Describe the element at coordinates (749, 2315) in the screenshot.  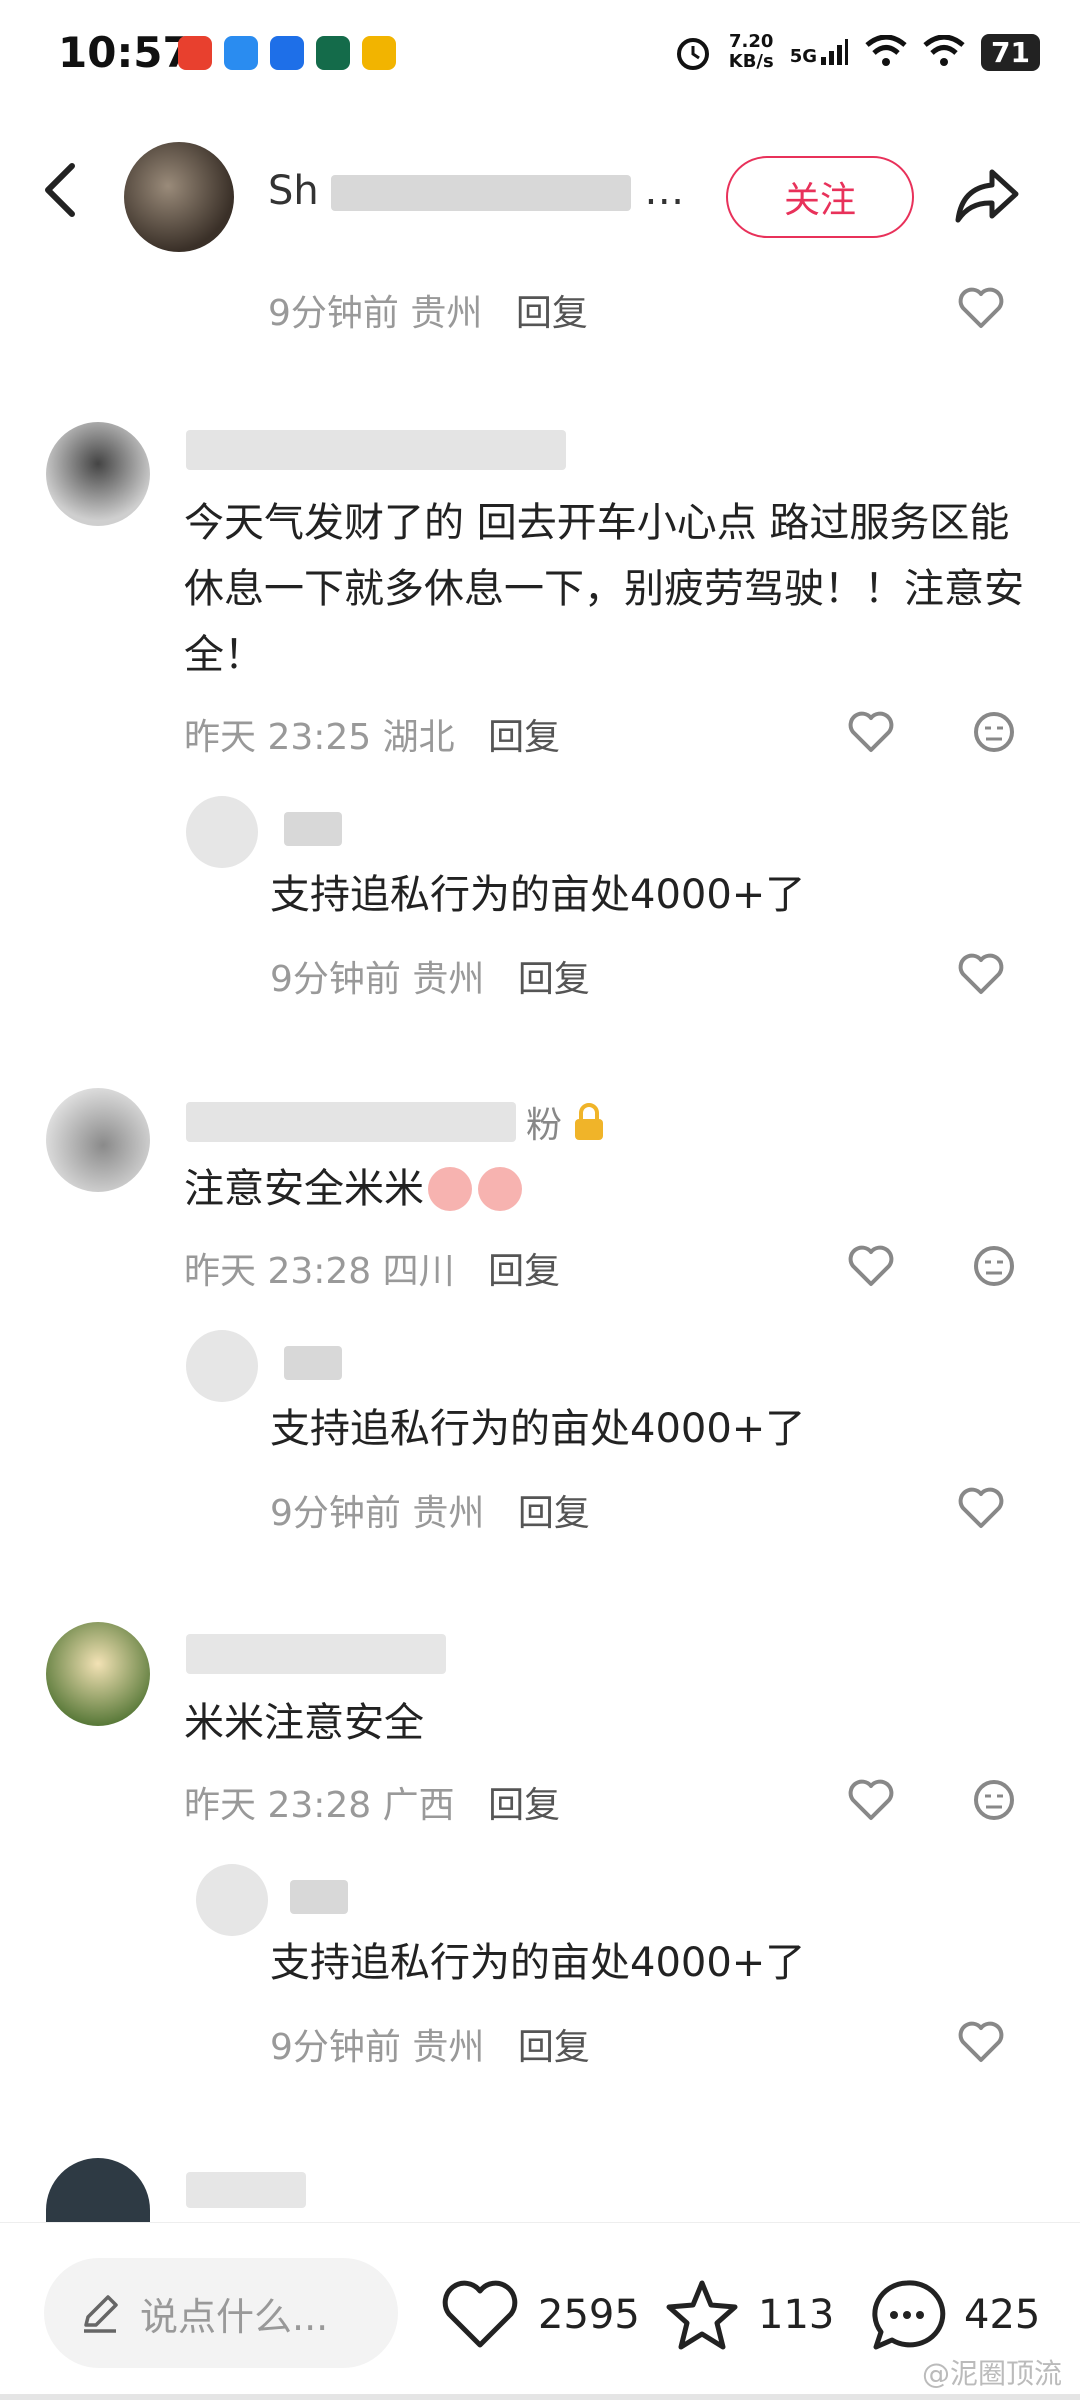
I see `favorite-button: 113` at that location.